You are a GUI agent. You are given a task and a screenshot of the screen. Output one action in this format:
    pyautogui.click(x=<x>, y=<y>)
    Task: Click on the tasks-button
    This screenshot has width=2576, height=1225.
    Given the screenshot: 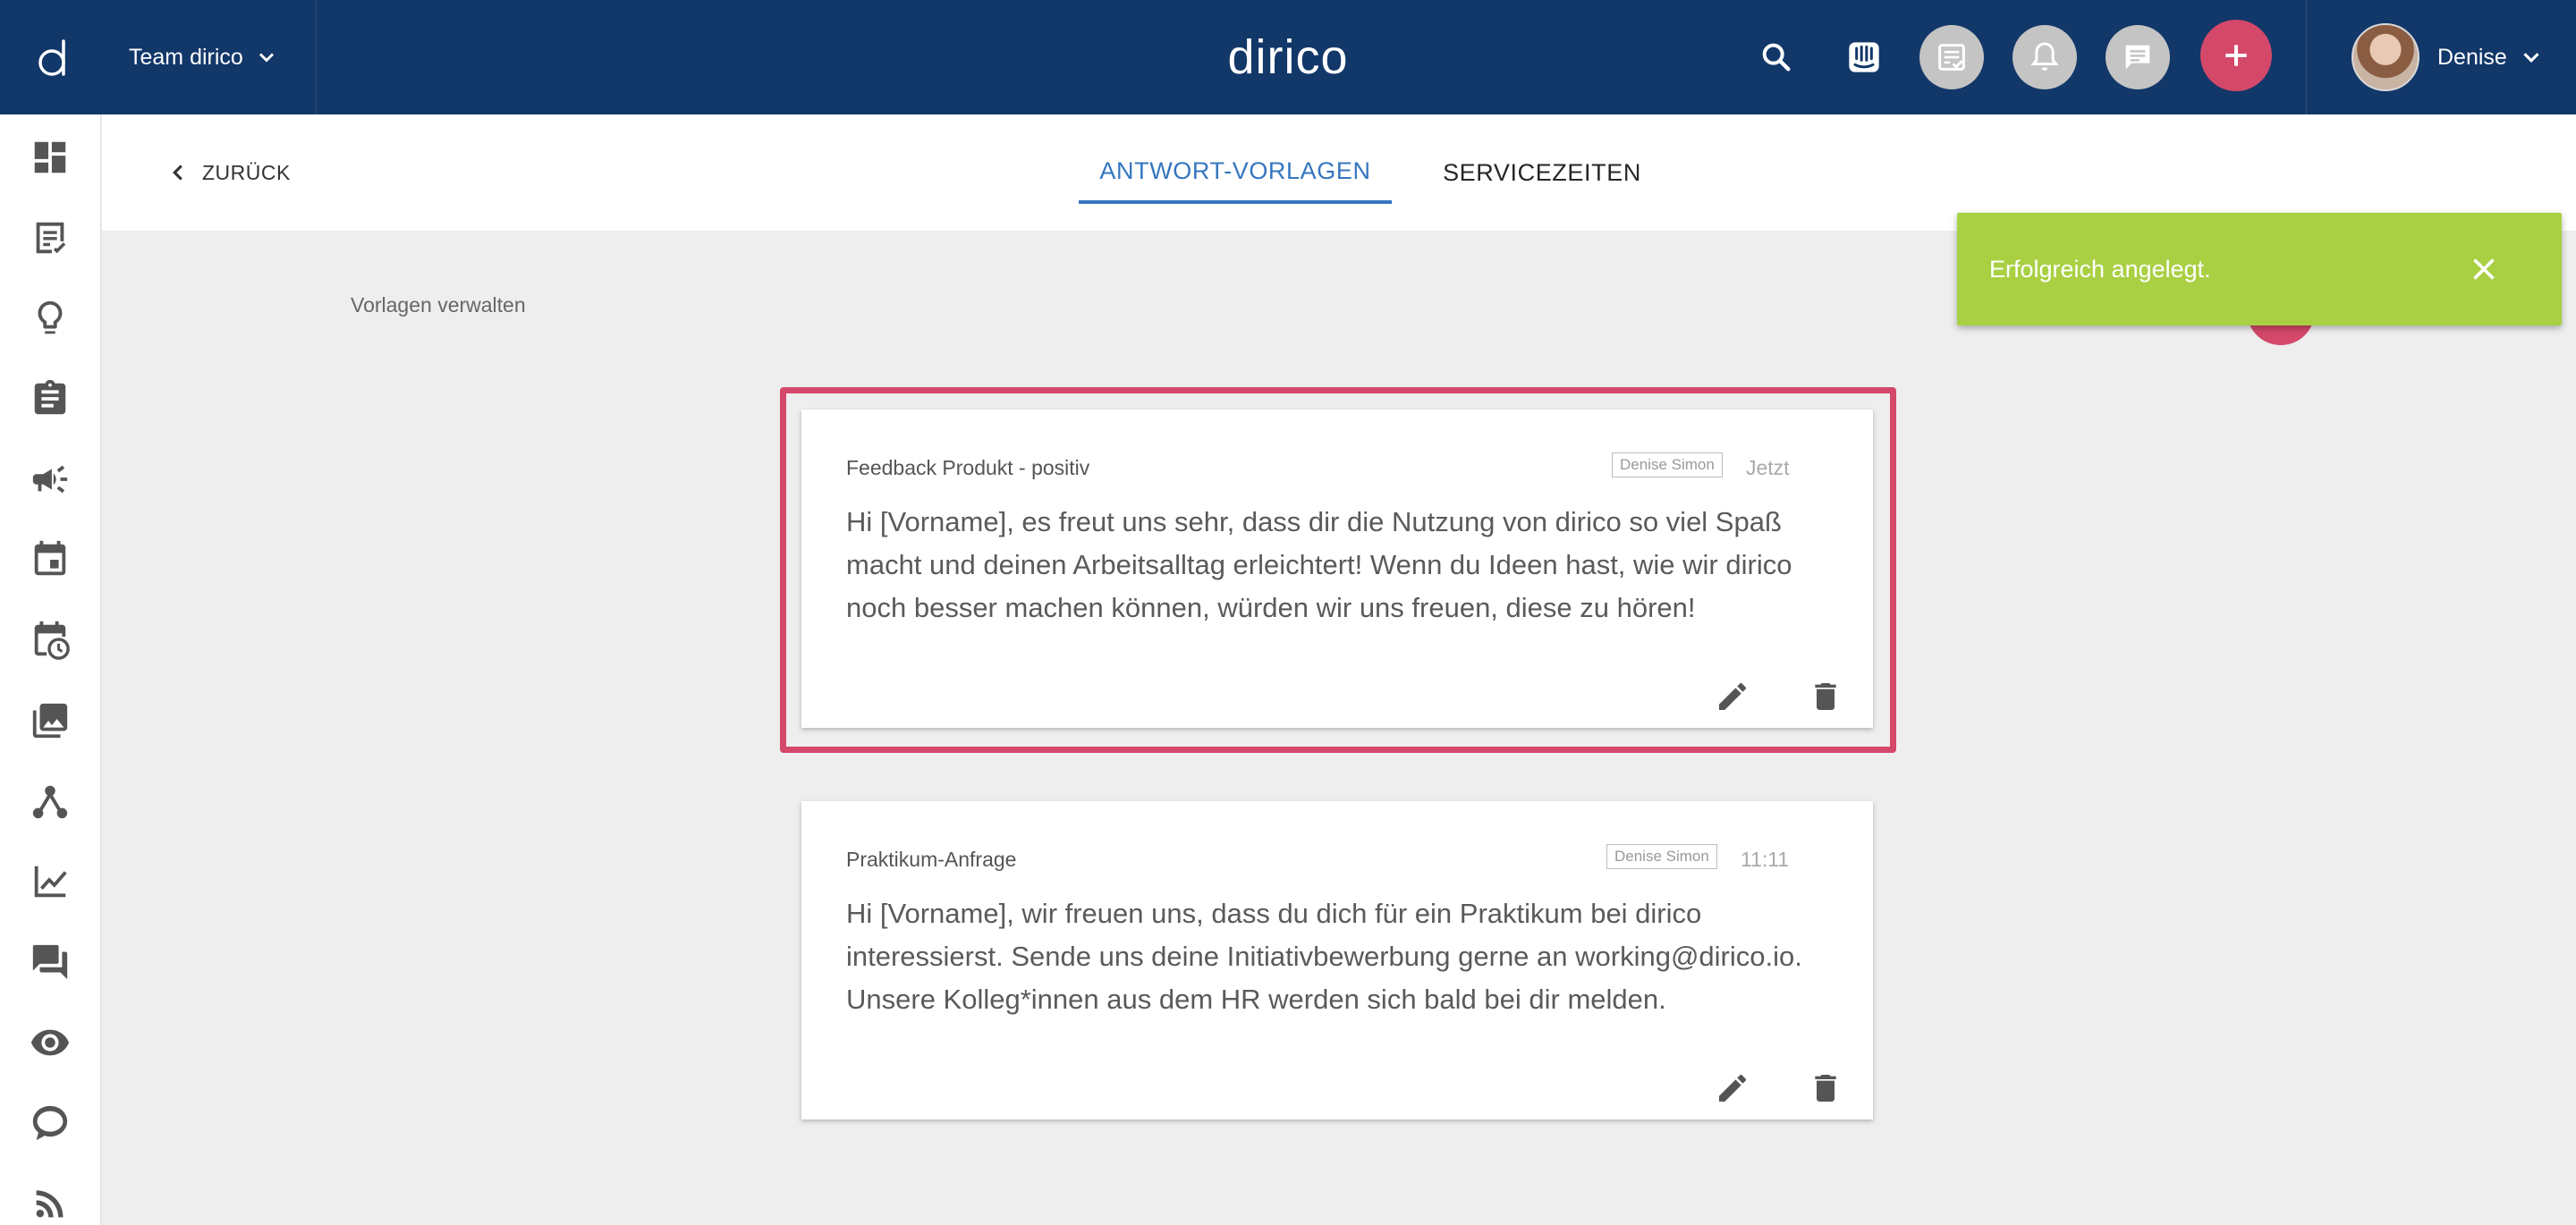 What is the action you would take?
    pyautogui.click(x=1951, y=57)
    